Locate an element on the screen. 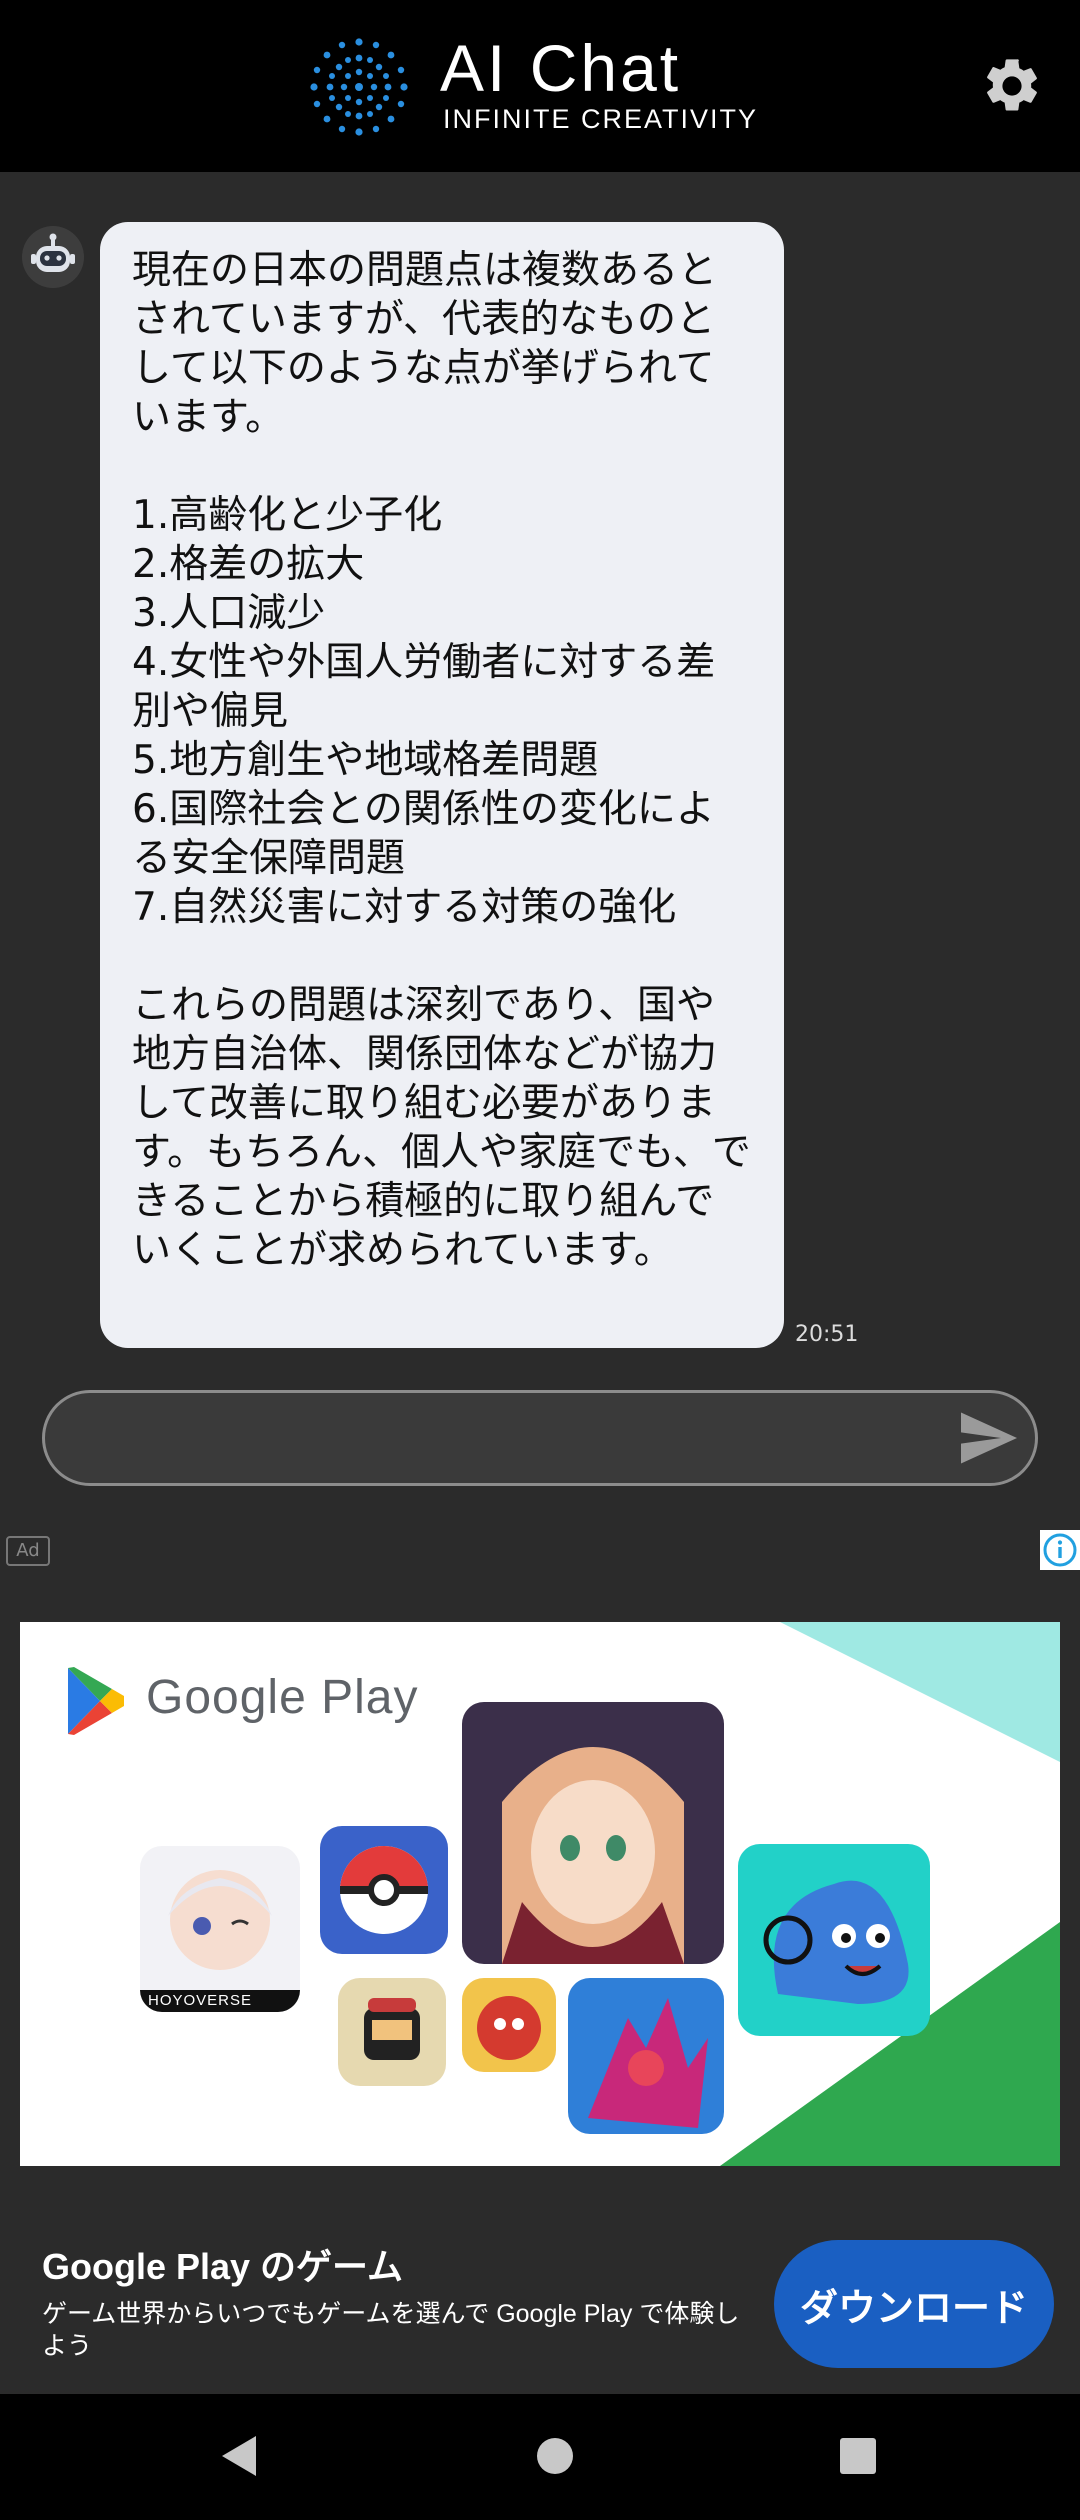  monster-game-app-icon is located at coordinates (509, 2025).